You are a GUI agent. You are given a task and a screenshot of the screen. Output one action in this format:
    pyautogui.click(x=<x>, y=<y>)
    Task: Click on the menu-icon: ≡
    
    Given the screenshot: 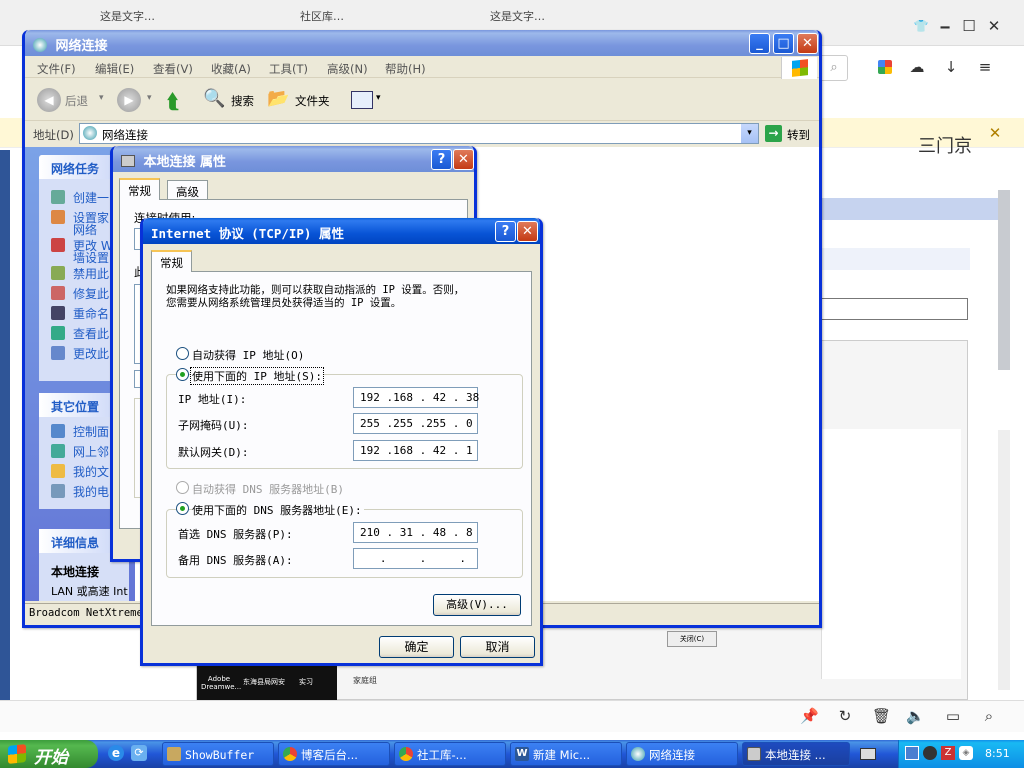 What is the action you would take?
    pyautogui.click(x=985, y=67)
    